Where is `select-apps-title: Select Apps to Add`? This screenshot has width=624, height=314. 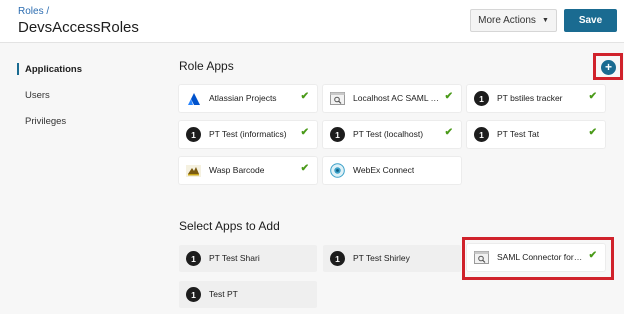
select-apps-title: Select Apps to Add is located at coordinates (229, 226).